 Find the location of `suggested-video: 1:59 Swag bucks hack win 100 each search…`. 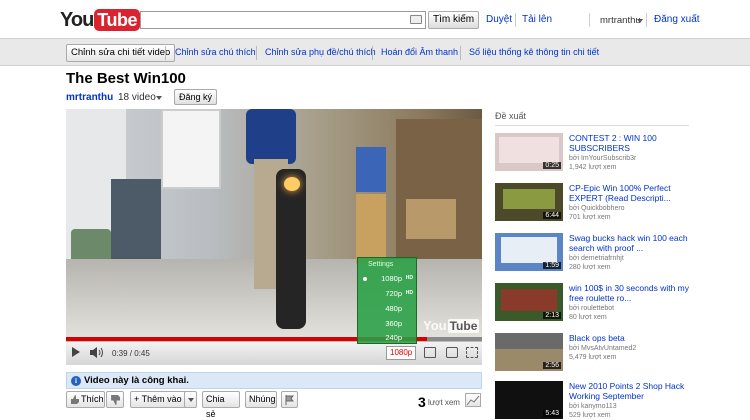

suggested-video: 1:59 Swag bucks hack win 100 each search… is located at coordinates (595, 255).